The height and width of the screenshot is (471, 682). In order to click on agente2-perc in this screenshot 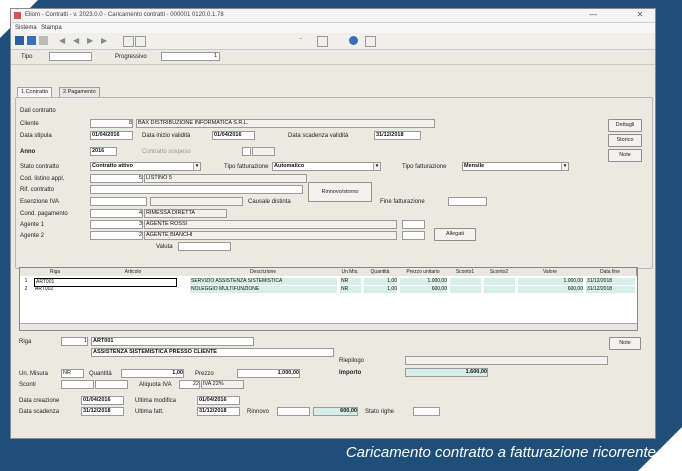, I will do `click(413, 235)`.